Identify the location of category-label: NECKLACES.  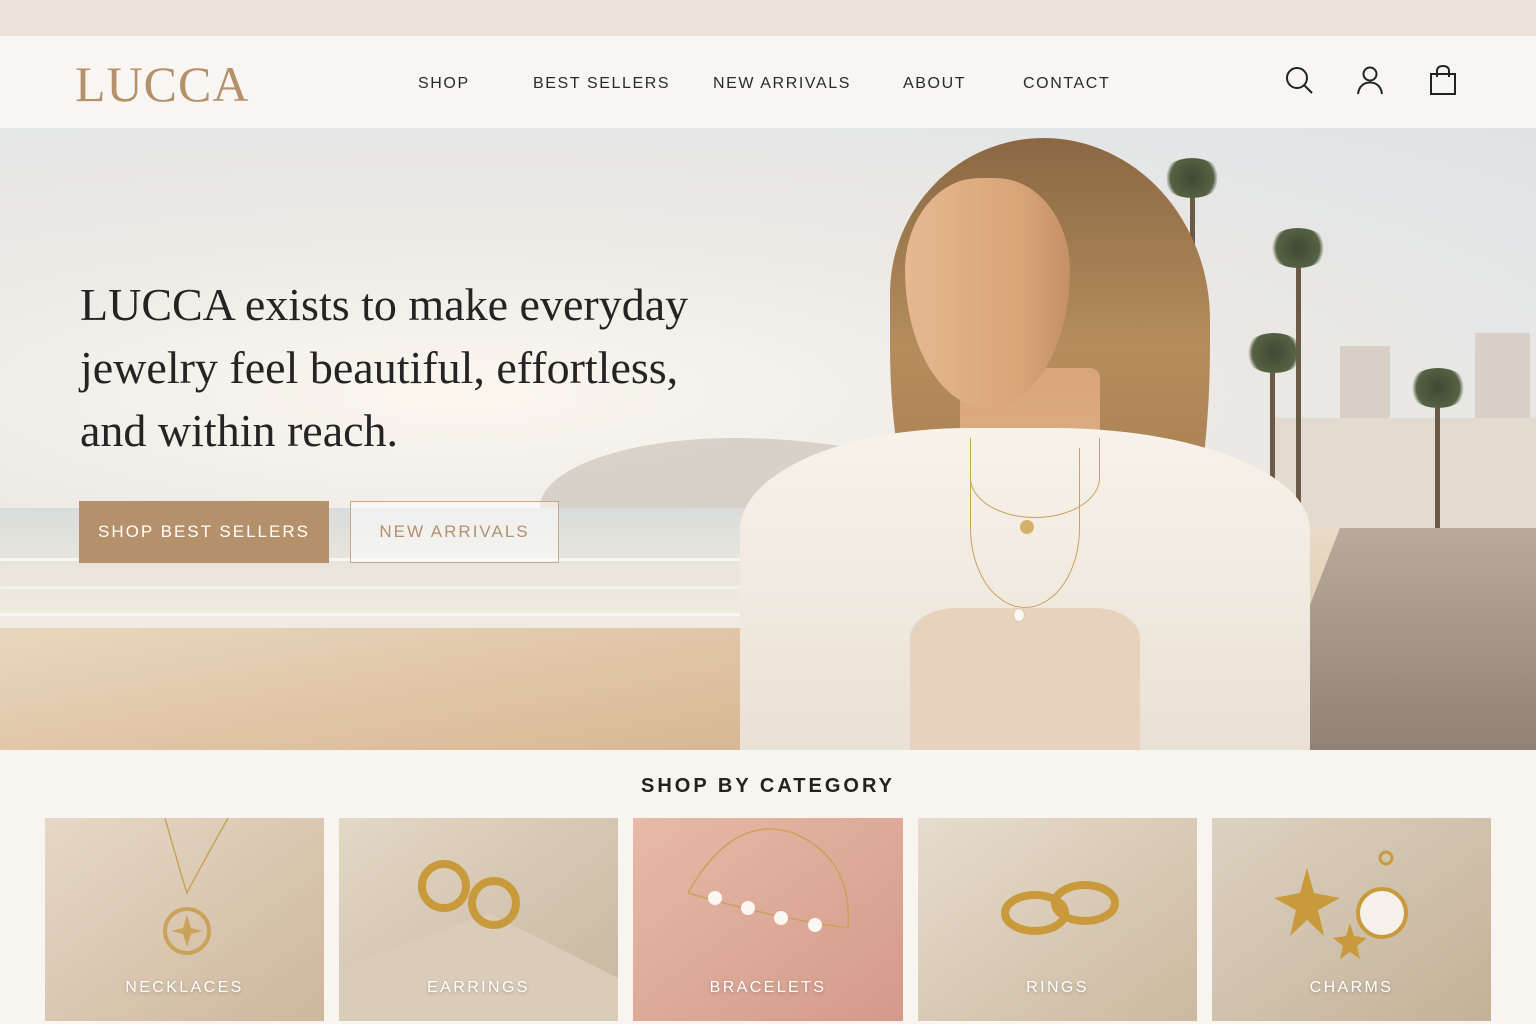
(184, 987).